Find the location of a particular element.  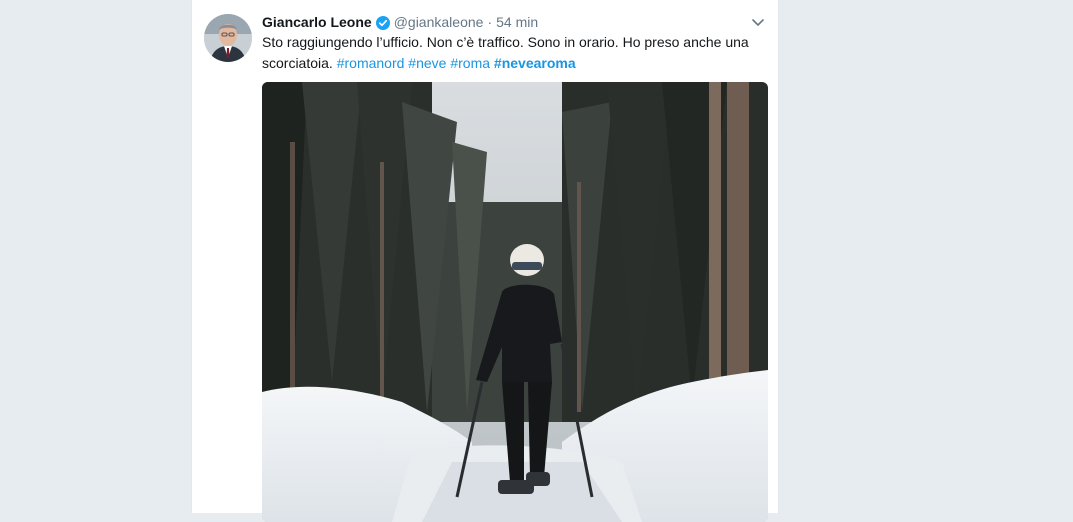

hashtag-neve: #neve is located at coordinates (427, 63).